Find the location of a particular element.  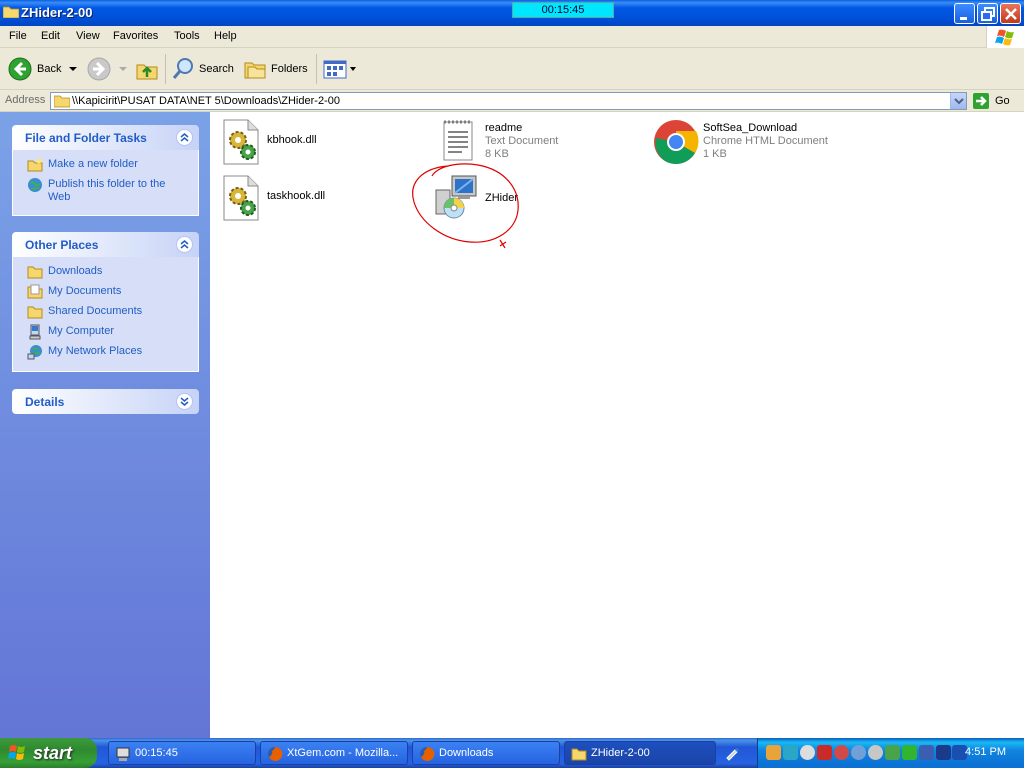

close-icon is located at coordinates (1011, 14).